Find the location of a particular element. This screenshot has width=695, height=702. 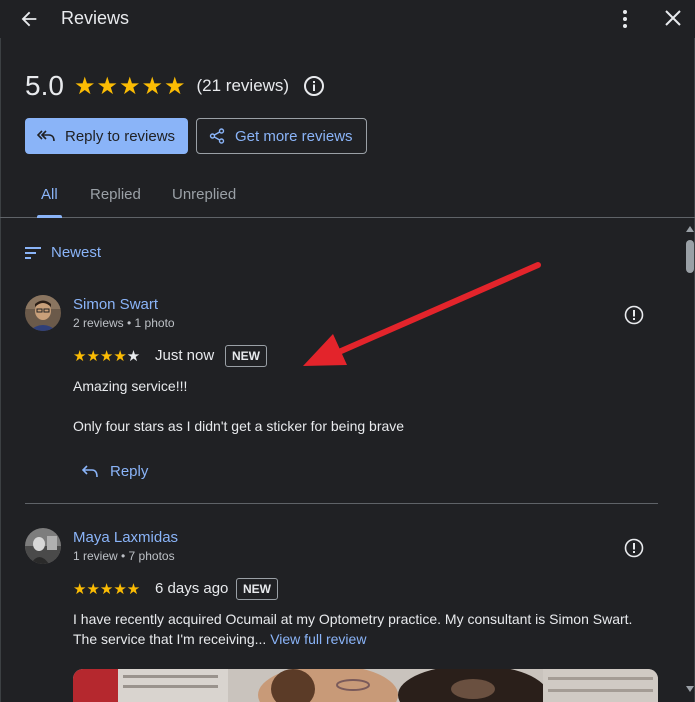

scrollbar-thumb is located at coordinates (690, 256).